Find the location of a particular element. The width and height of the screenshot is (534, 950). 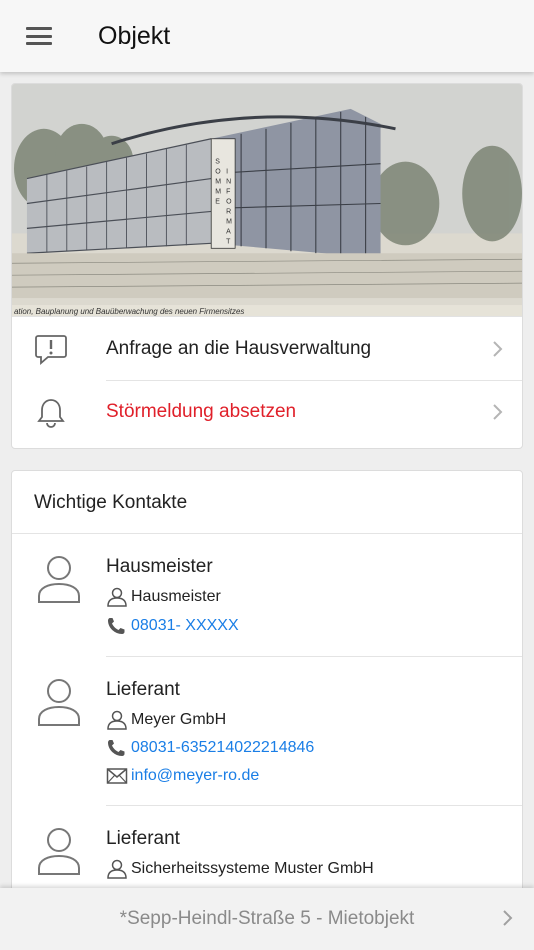

contact-name: Sicherheitssysteme Muster GmbH is located at coordinates (252, 868).